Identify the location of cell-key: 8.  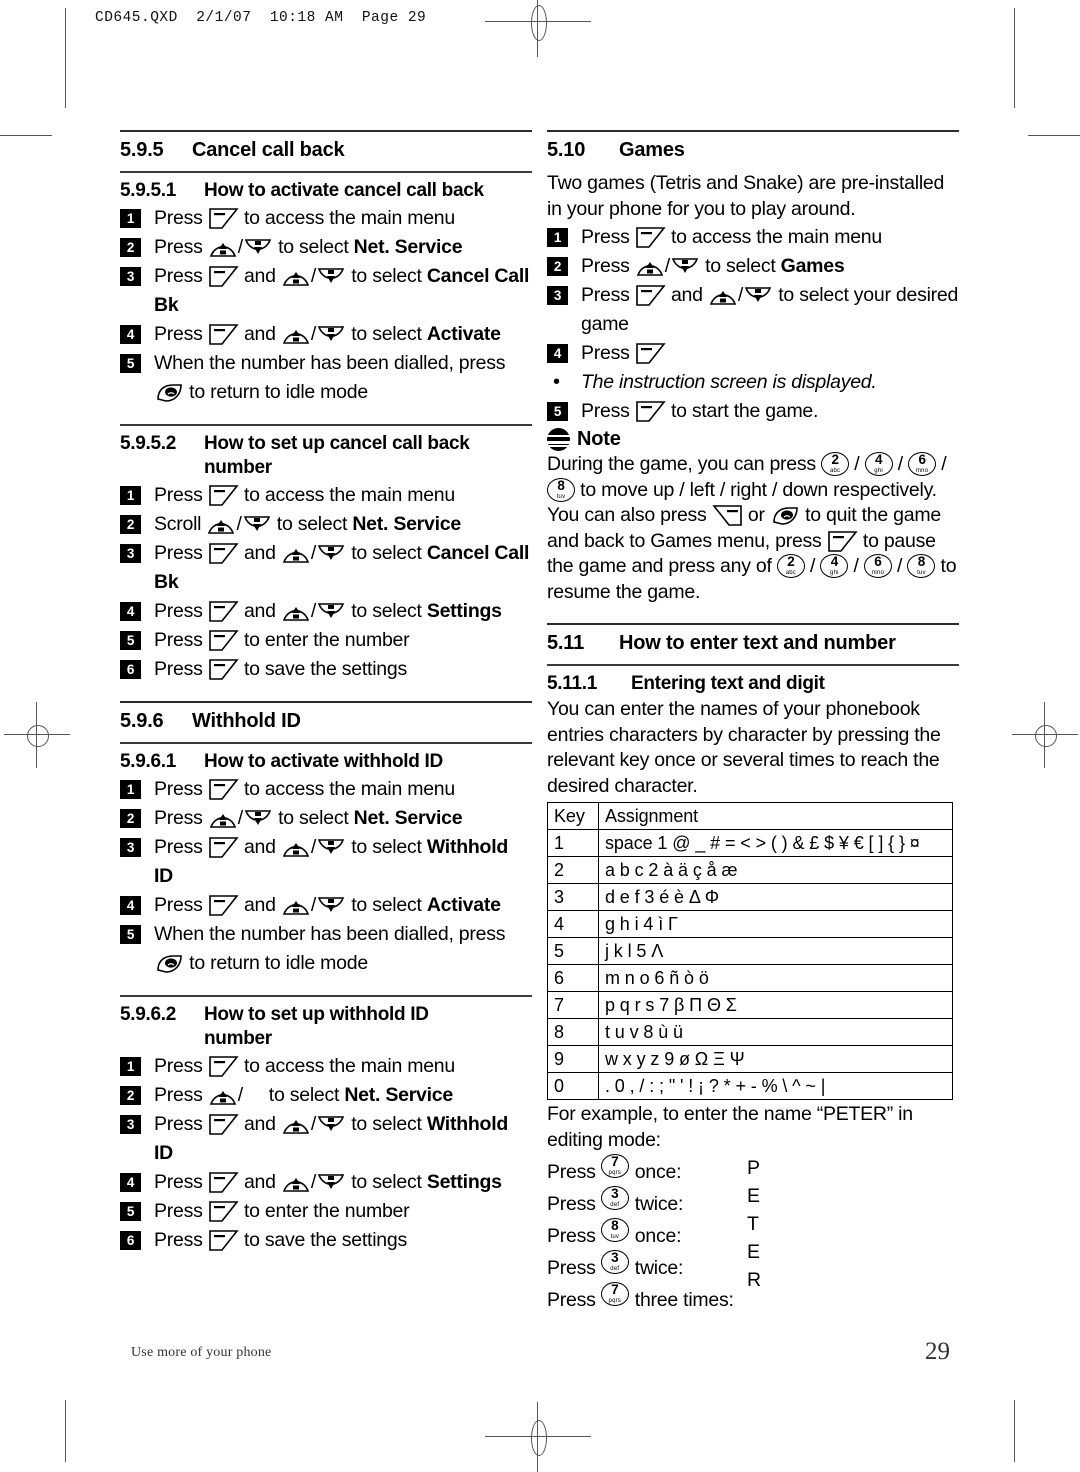
(573, 1032).